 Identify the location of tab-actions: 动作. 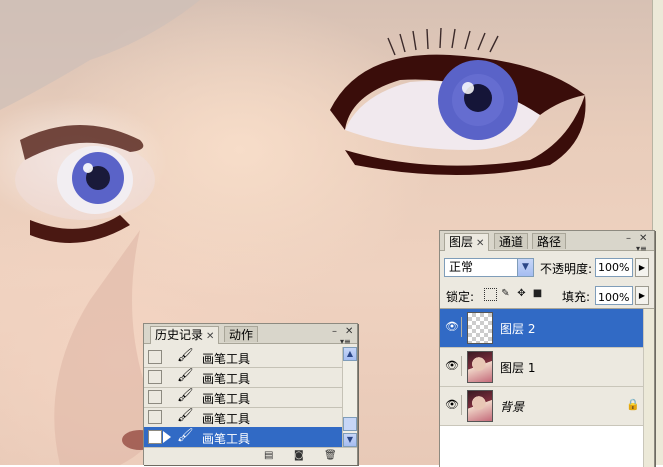
(241, 334).